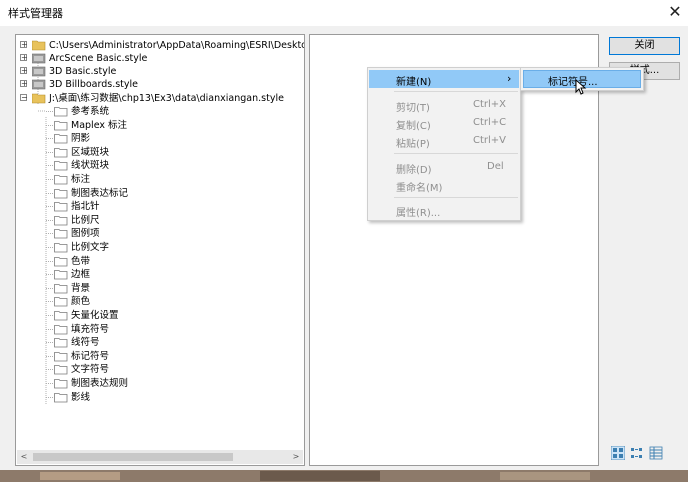 The width and height of the screenshot is (688, 482). What do you see at coordinates (490, 104) in the screenshot?
I see `menu-item-shortcut: Ctrl+X` at bounding box center [490, 104].